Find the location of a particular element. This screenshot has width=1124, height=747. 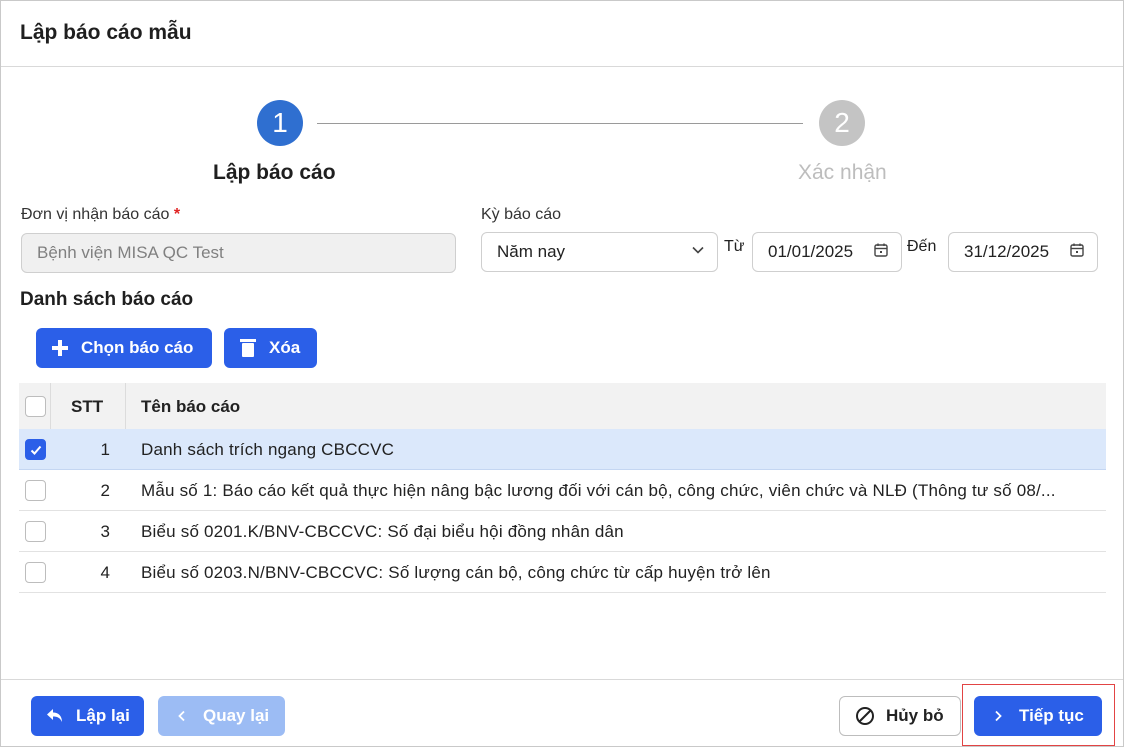

row-name: Danh sách trích ngang CBCCVC is located at coordinates (268, 449).